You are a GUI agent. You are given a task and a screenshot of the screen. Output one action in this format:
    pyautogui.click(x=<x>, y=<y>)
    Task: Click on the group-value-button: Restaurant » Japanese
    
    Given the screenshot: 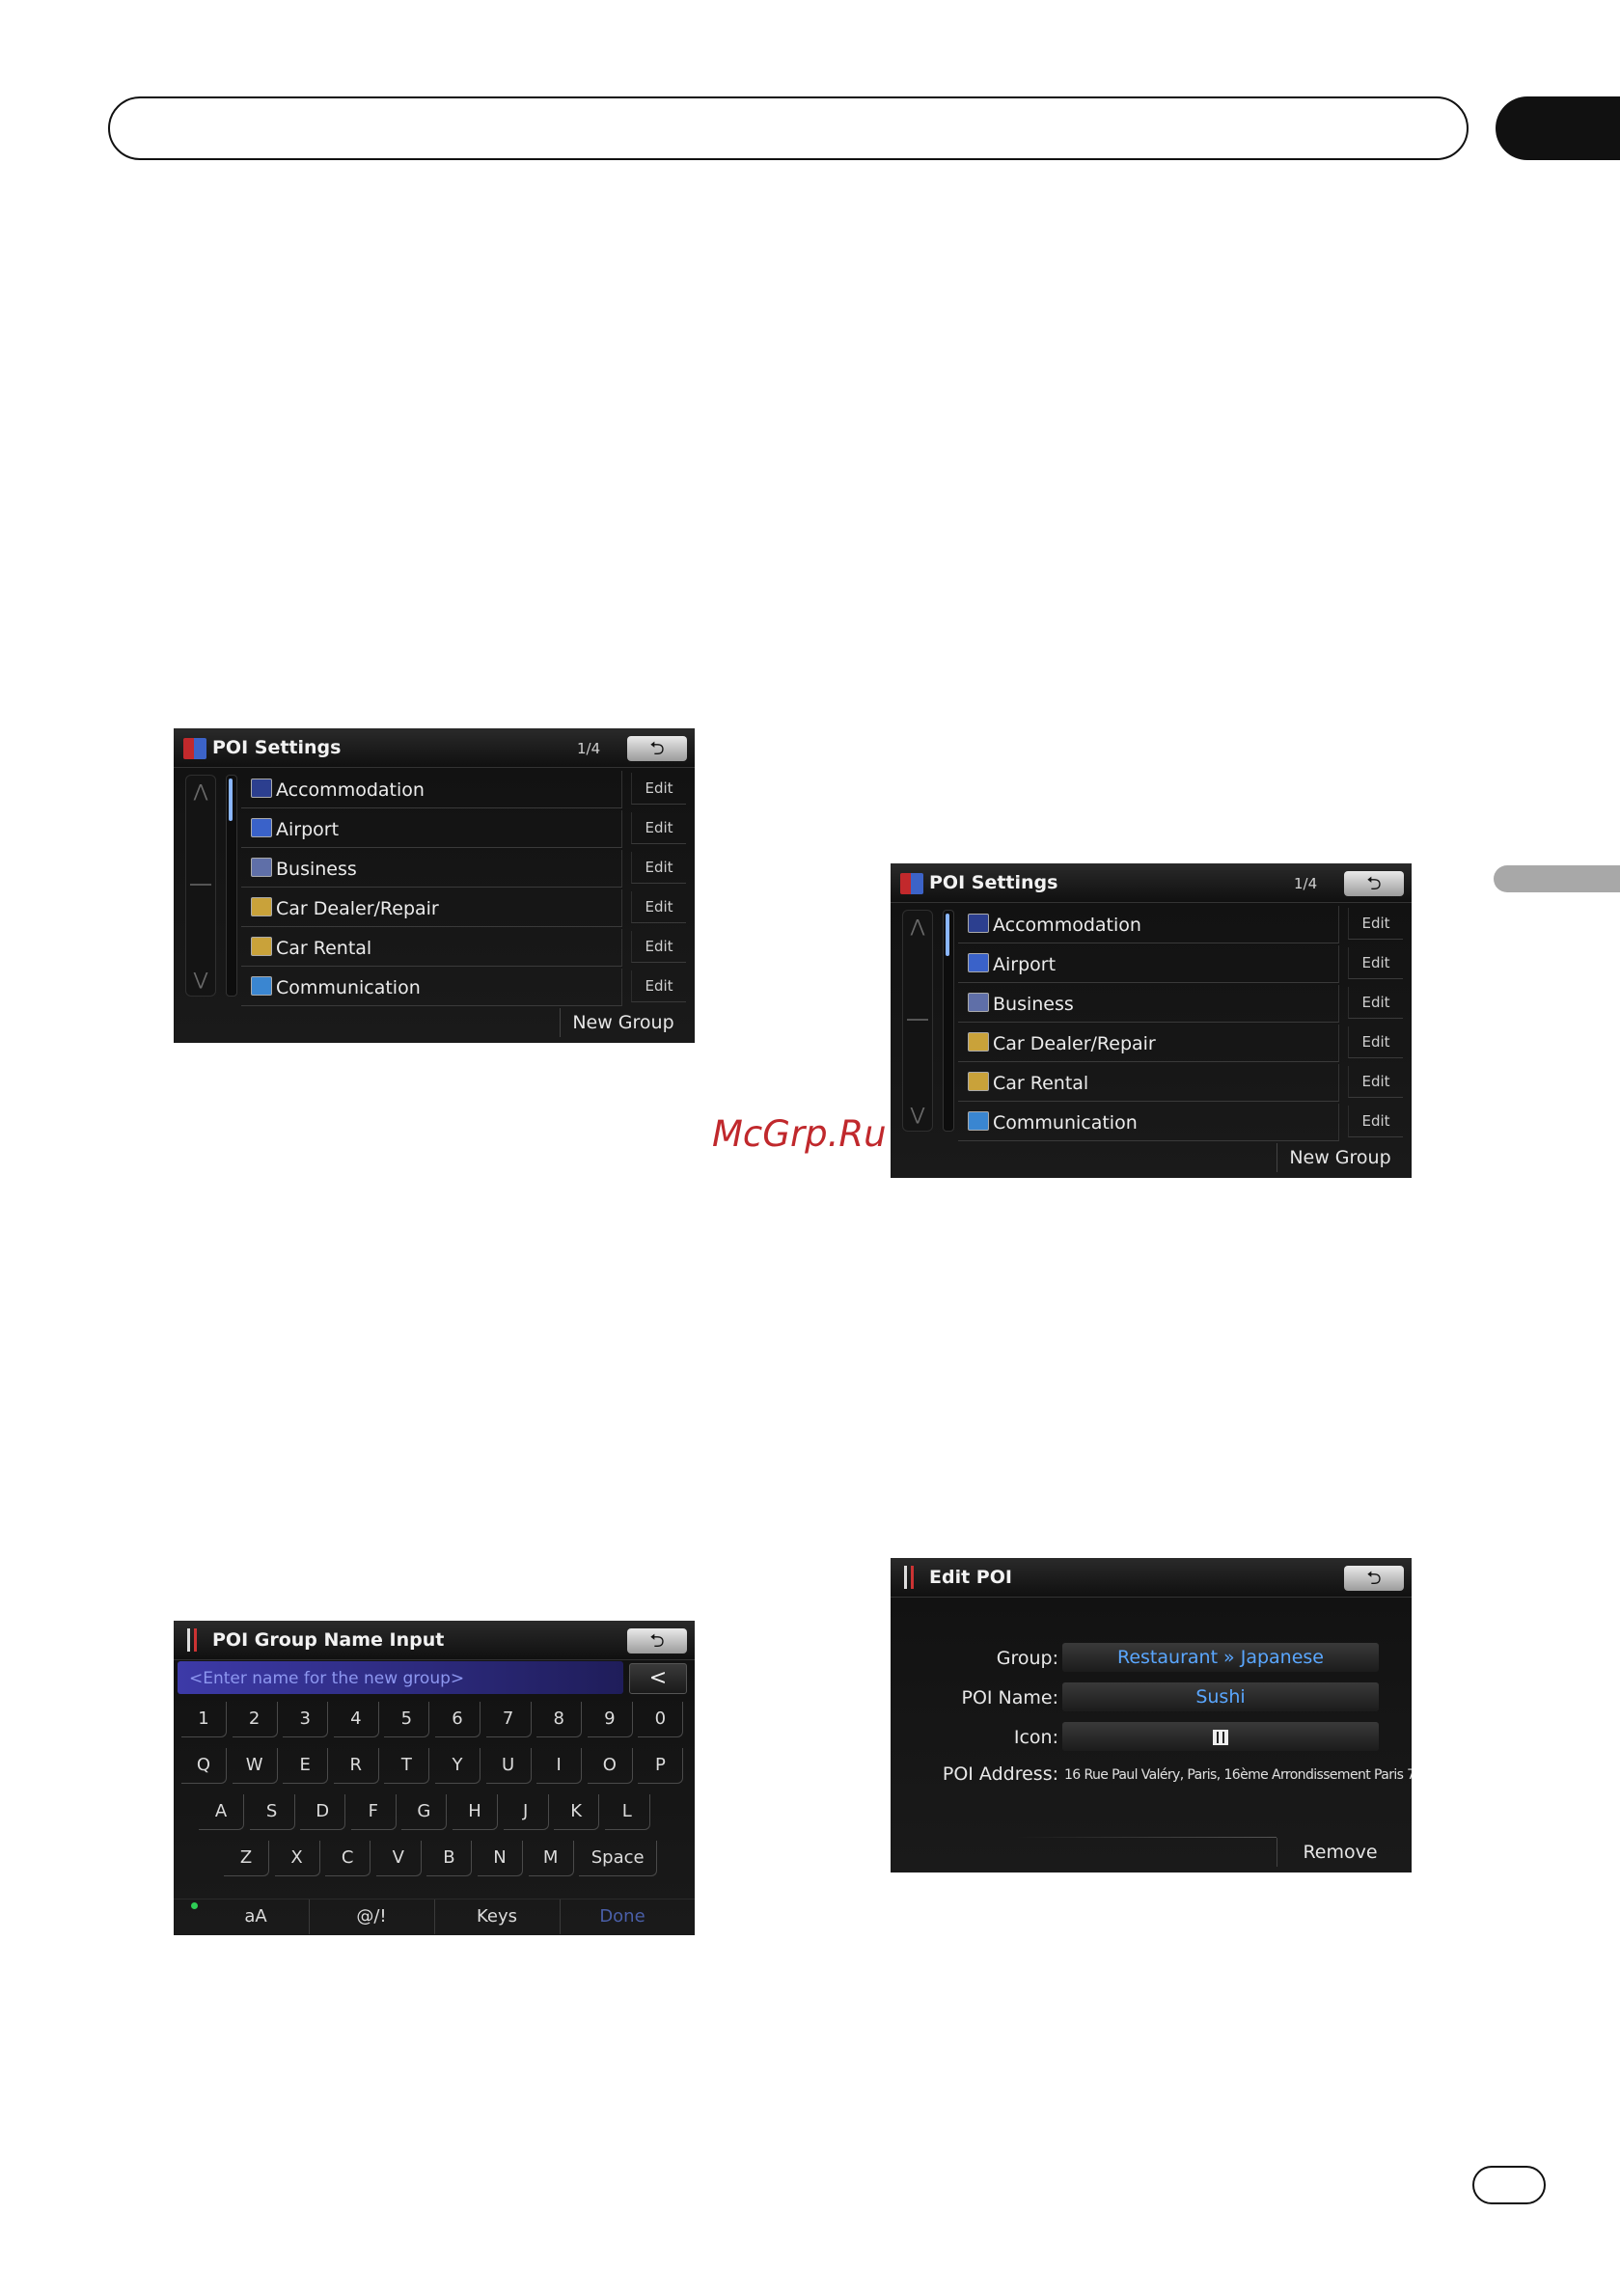 What is the action you would take?
    pyautogui.click(x=1220, y=1658)
    